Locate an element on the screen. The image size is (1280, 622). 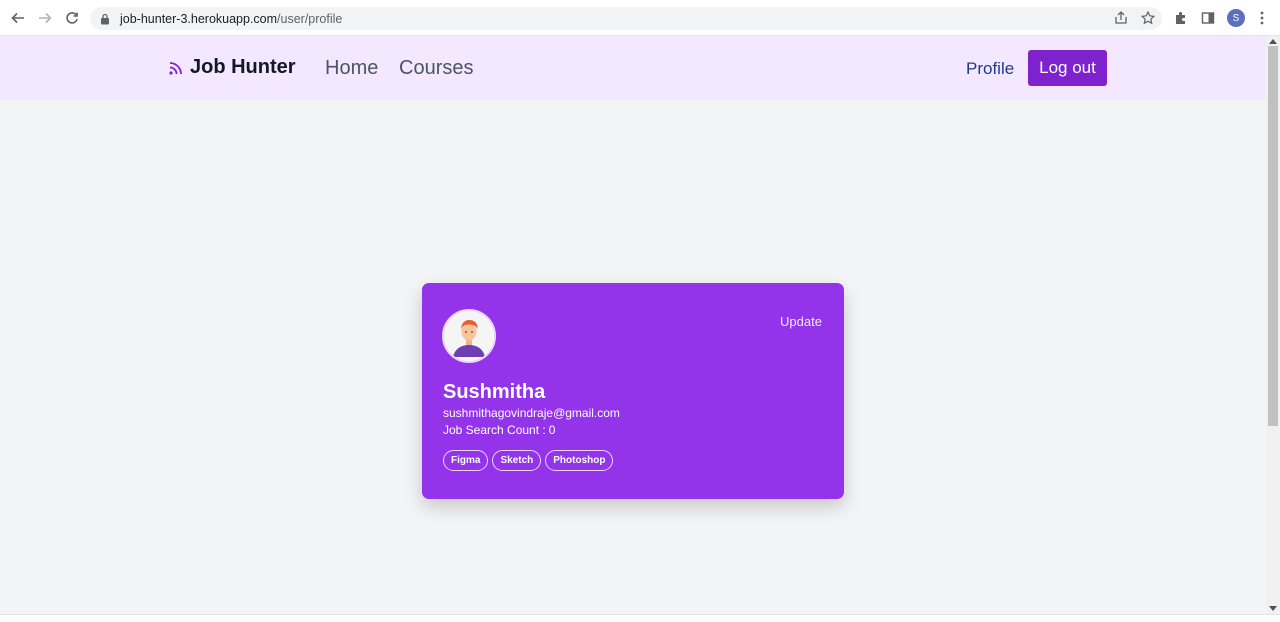
top-navbar: Job Hunter Home Courses Profile Log out is located at coordinates (633, 68).